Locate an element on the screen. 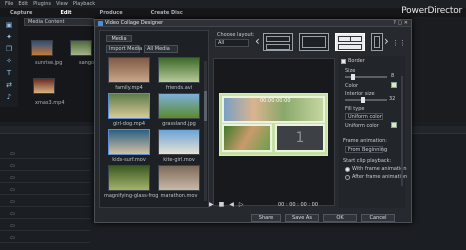 The image size is (466, 250). menu-playback: Playback is located at coordinates (84, 4).